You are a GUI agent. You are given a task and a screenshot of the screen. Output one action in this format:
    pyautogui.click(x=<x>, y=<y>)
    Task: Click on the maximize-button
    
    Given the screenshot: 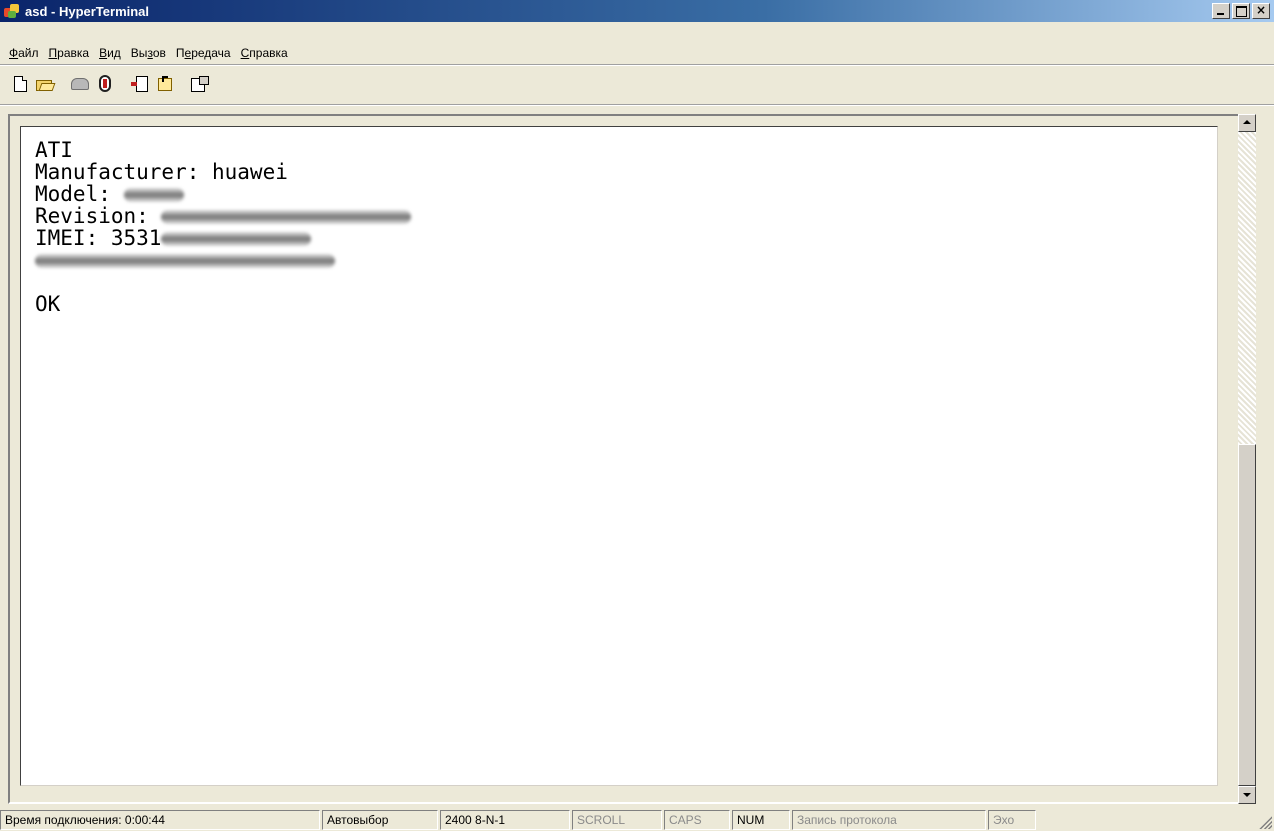 What is the action you would take?
    pyautogui.click(x=1241, y=11)
    